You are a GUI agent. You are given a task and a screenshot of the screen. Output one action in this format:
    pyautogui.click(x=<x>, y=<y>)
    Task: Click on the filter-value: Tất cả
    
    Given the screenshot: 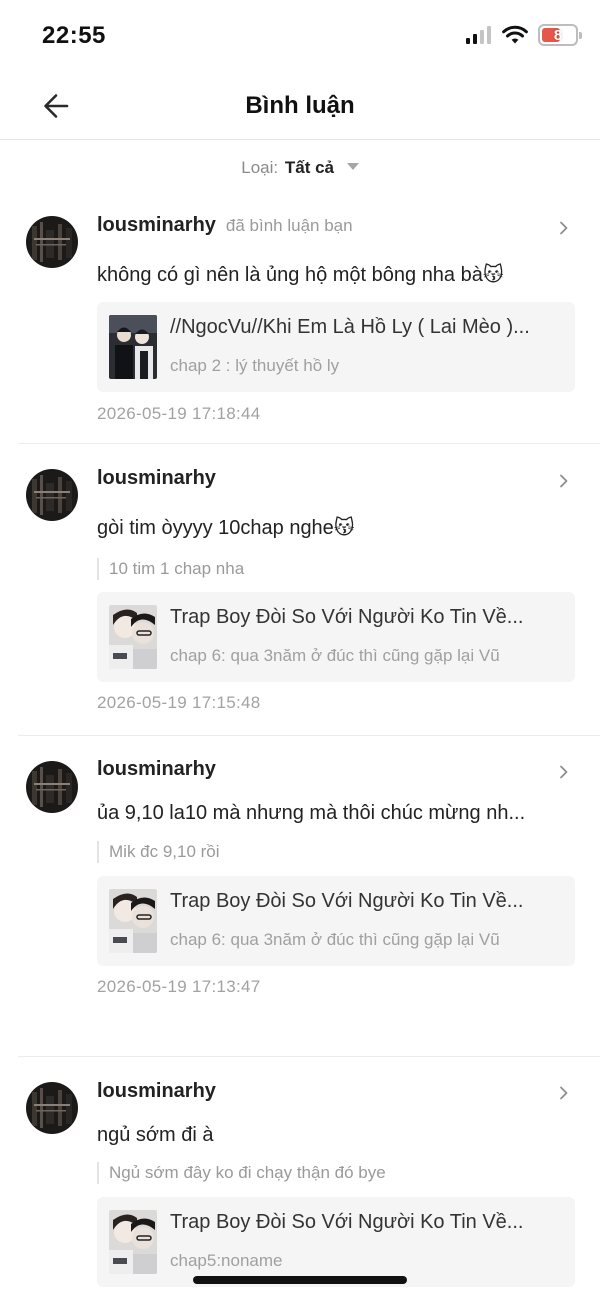 What is the action you would take?
    pyautogui.click(x=309, y=167)
    